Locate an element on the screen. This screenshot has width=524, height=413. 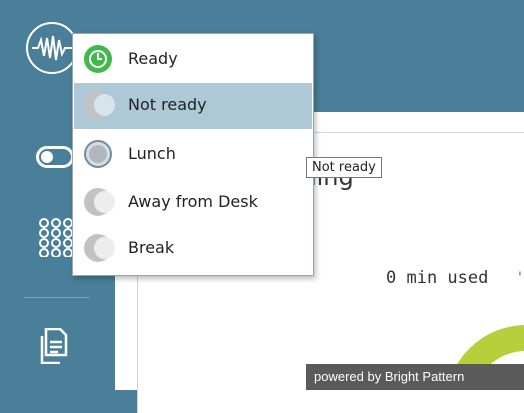
status-item-label: Away from Desk is located at coordinates (193, 201).